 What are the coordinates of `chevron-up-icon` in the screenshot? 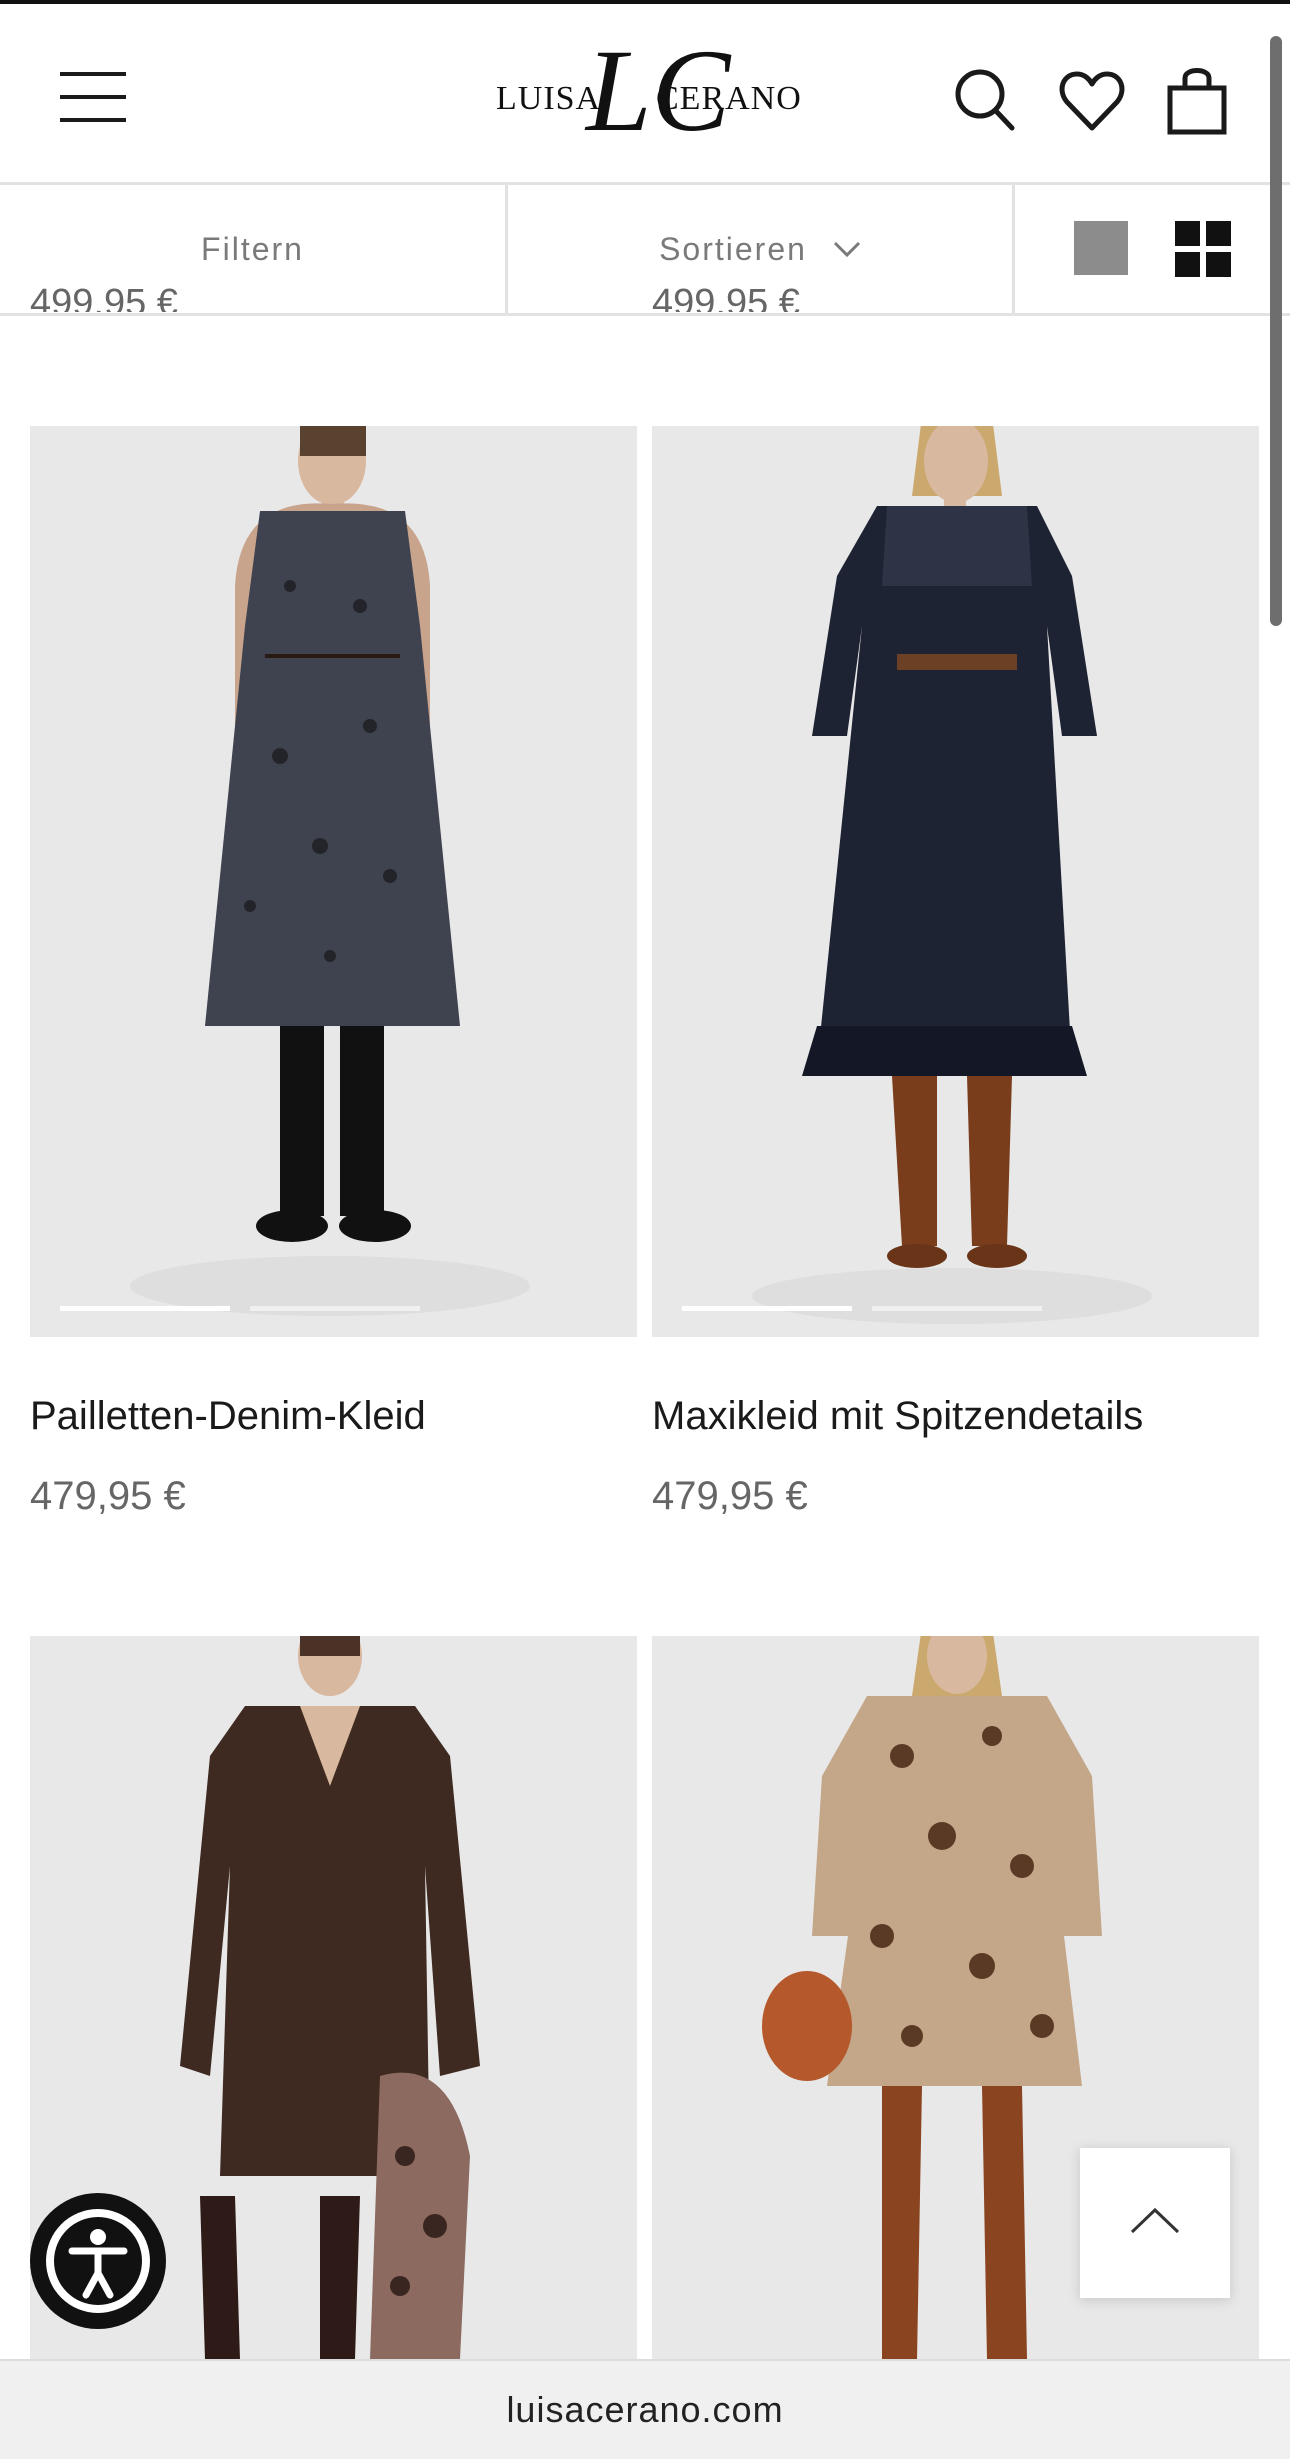 It's located at (1155, 2220).